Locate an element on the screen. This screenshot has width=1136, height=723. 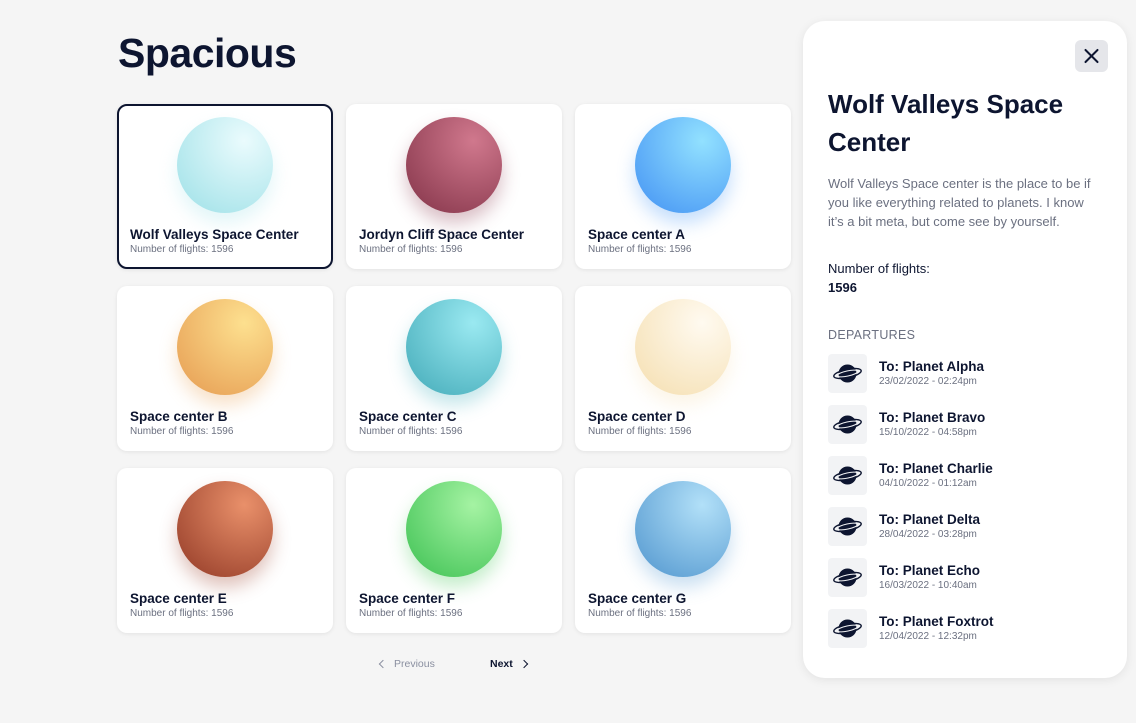
departures-header: DEPARTURES is located at coordinates (872, 335).